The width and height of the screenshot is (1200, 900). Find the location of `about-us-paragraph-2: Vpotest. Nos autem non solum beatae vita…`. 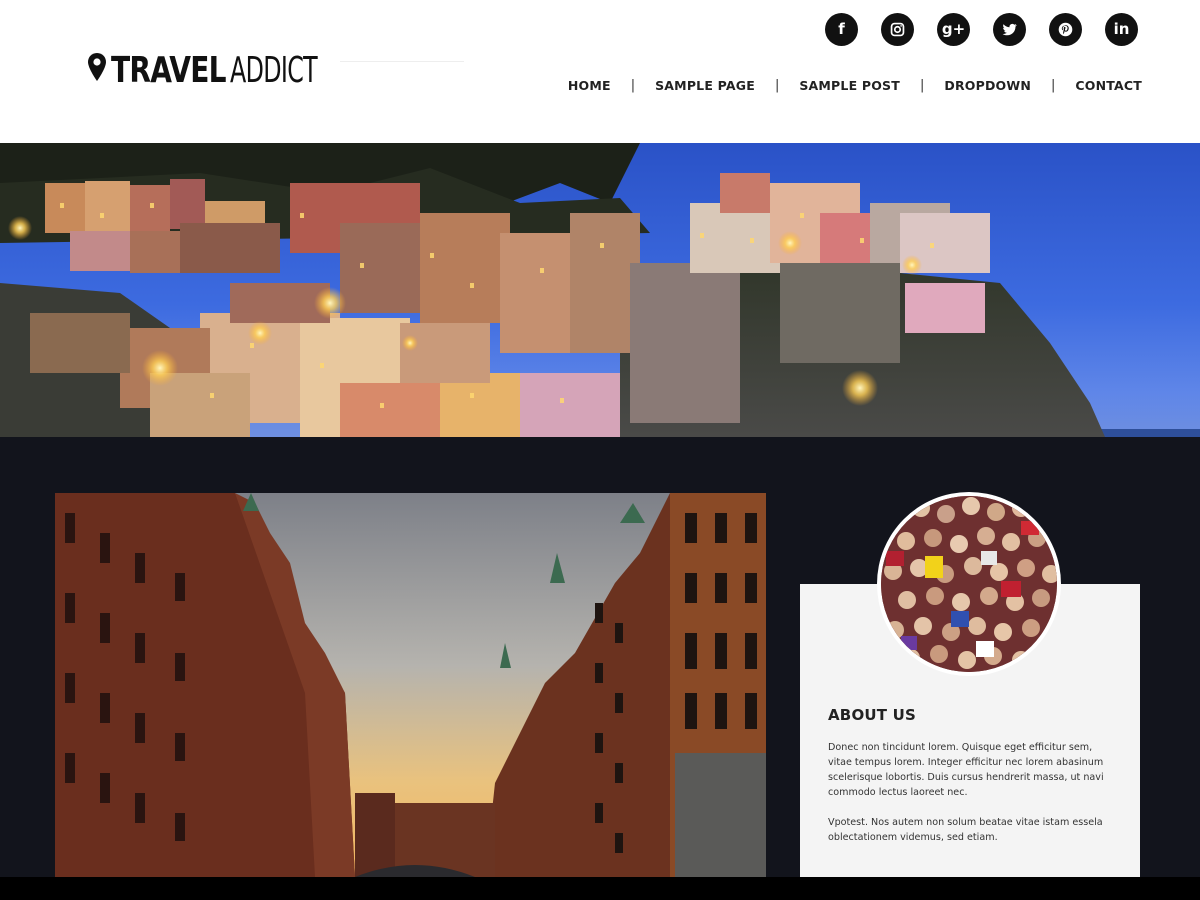

about-us-paragraph-2: Vpotest. Nos autem non solum beatae vita… is located at coordinates (965, 830).